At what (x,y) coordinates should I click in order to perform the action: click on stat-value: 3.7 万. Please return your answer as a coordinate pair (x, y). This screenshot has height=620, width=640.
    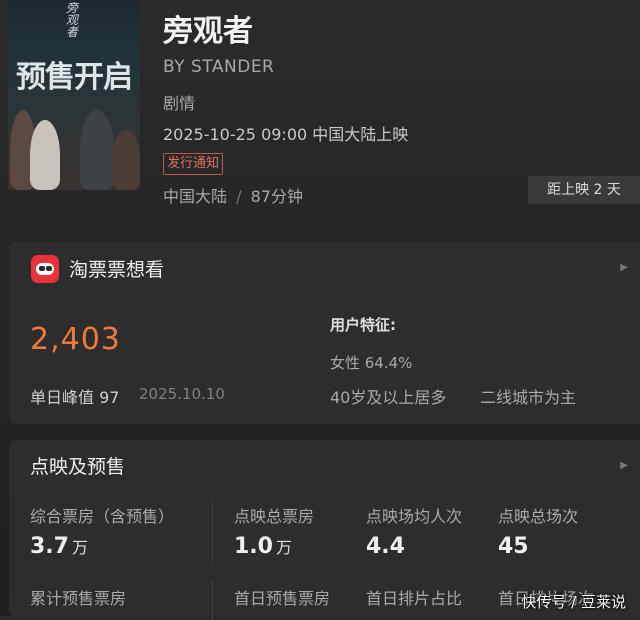
    Looking at the image, I should click on (59, 546).